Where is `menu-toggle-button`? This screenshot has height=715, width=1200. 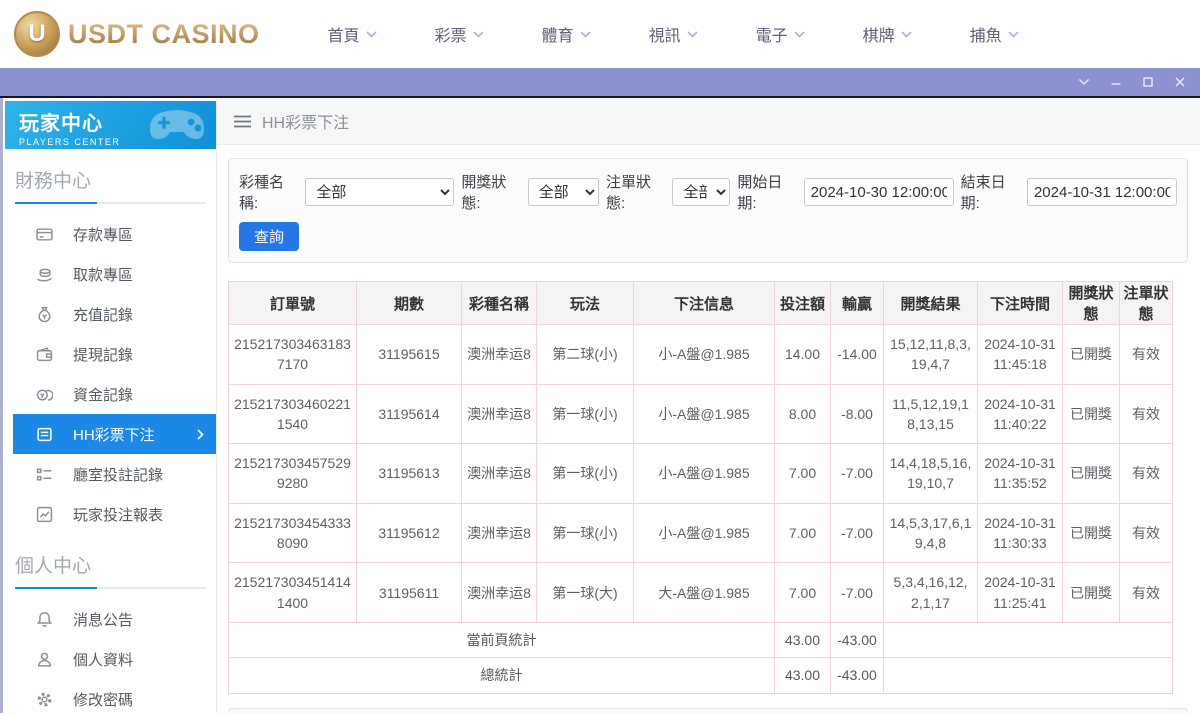 menu-toggle-button is located at coordinates (242, 121).